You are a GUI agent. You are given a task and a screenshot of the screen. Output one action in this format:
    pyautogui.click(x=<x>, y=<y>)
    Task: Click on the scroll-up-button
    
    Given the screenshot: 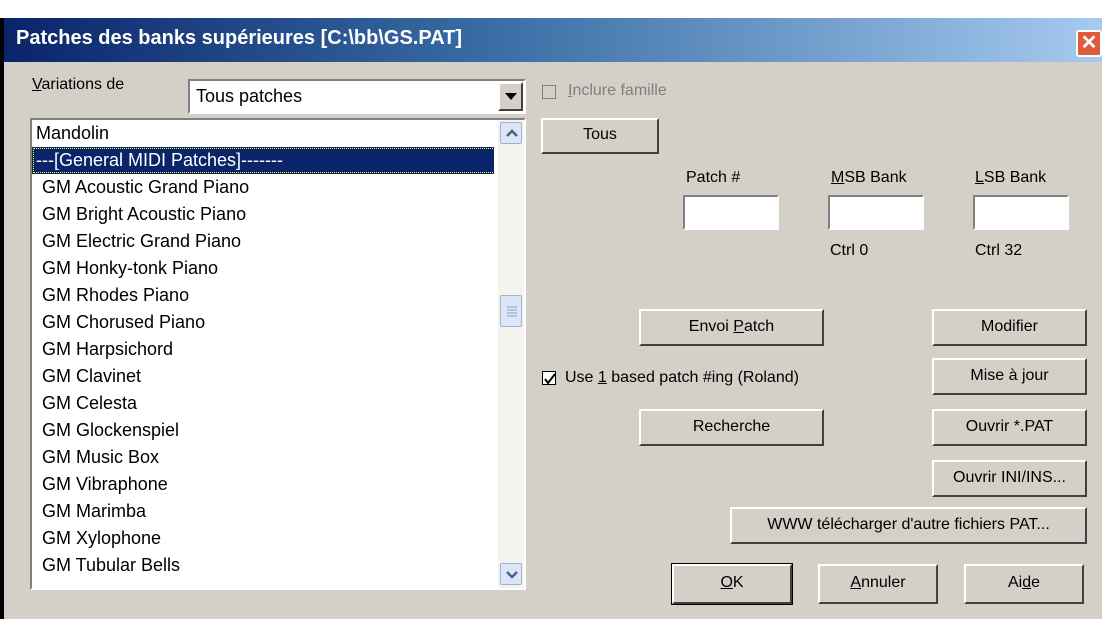 What is the action you would take?
    pyautogui.click(x=511, y=133)
    